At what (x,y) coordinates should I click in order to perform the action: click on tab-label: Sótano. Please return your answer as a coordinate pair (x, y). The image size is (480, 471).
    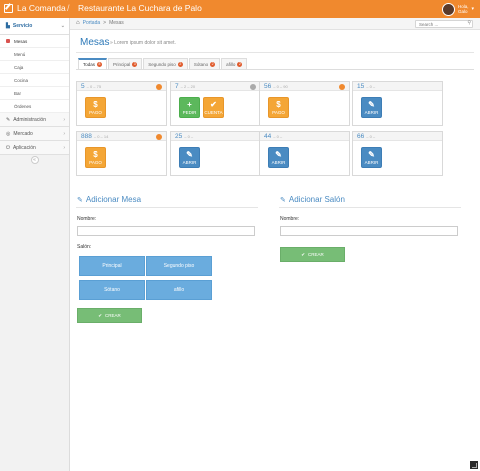
    Looking at the image, I should click on (201, 64).